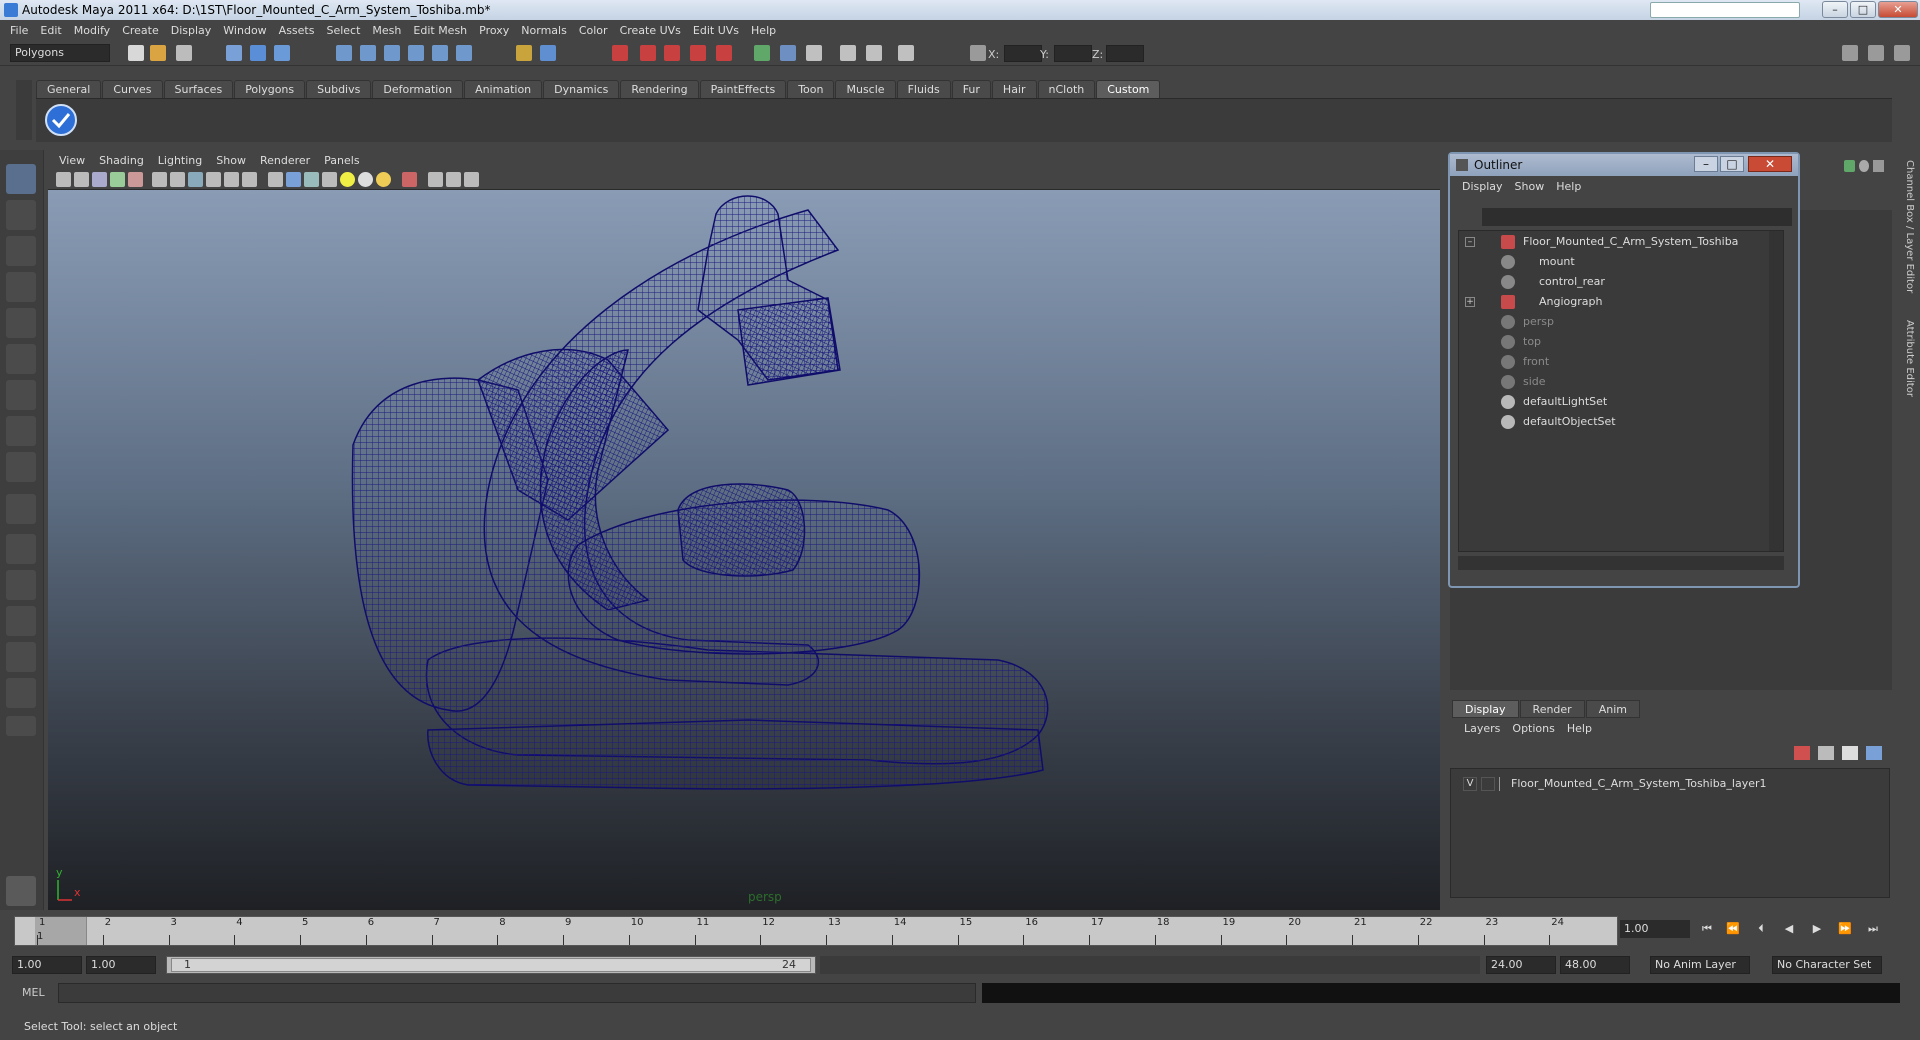 The height and width of the screenshot is (1040, 1920). I want to click on outliner-horizontal-scrollbar, so click(1621, 563).